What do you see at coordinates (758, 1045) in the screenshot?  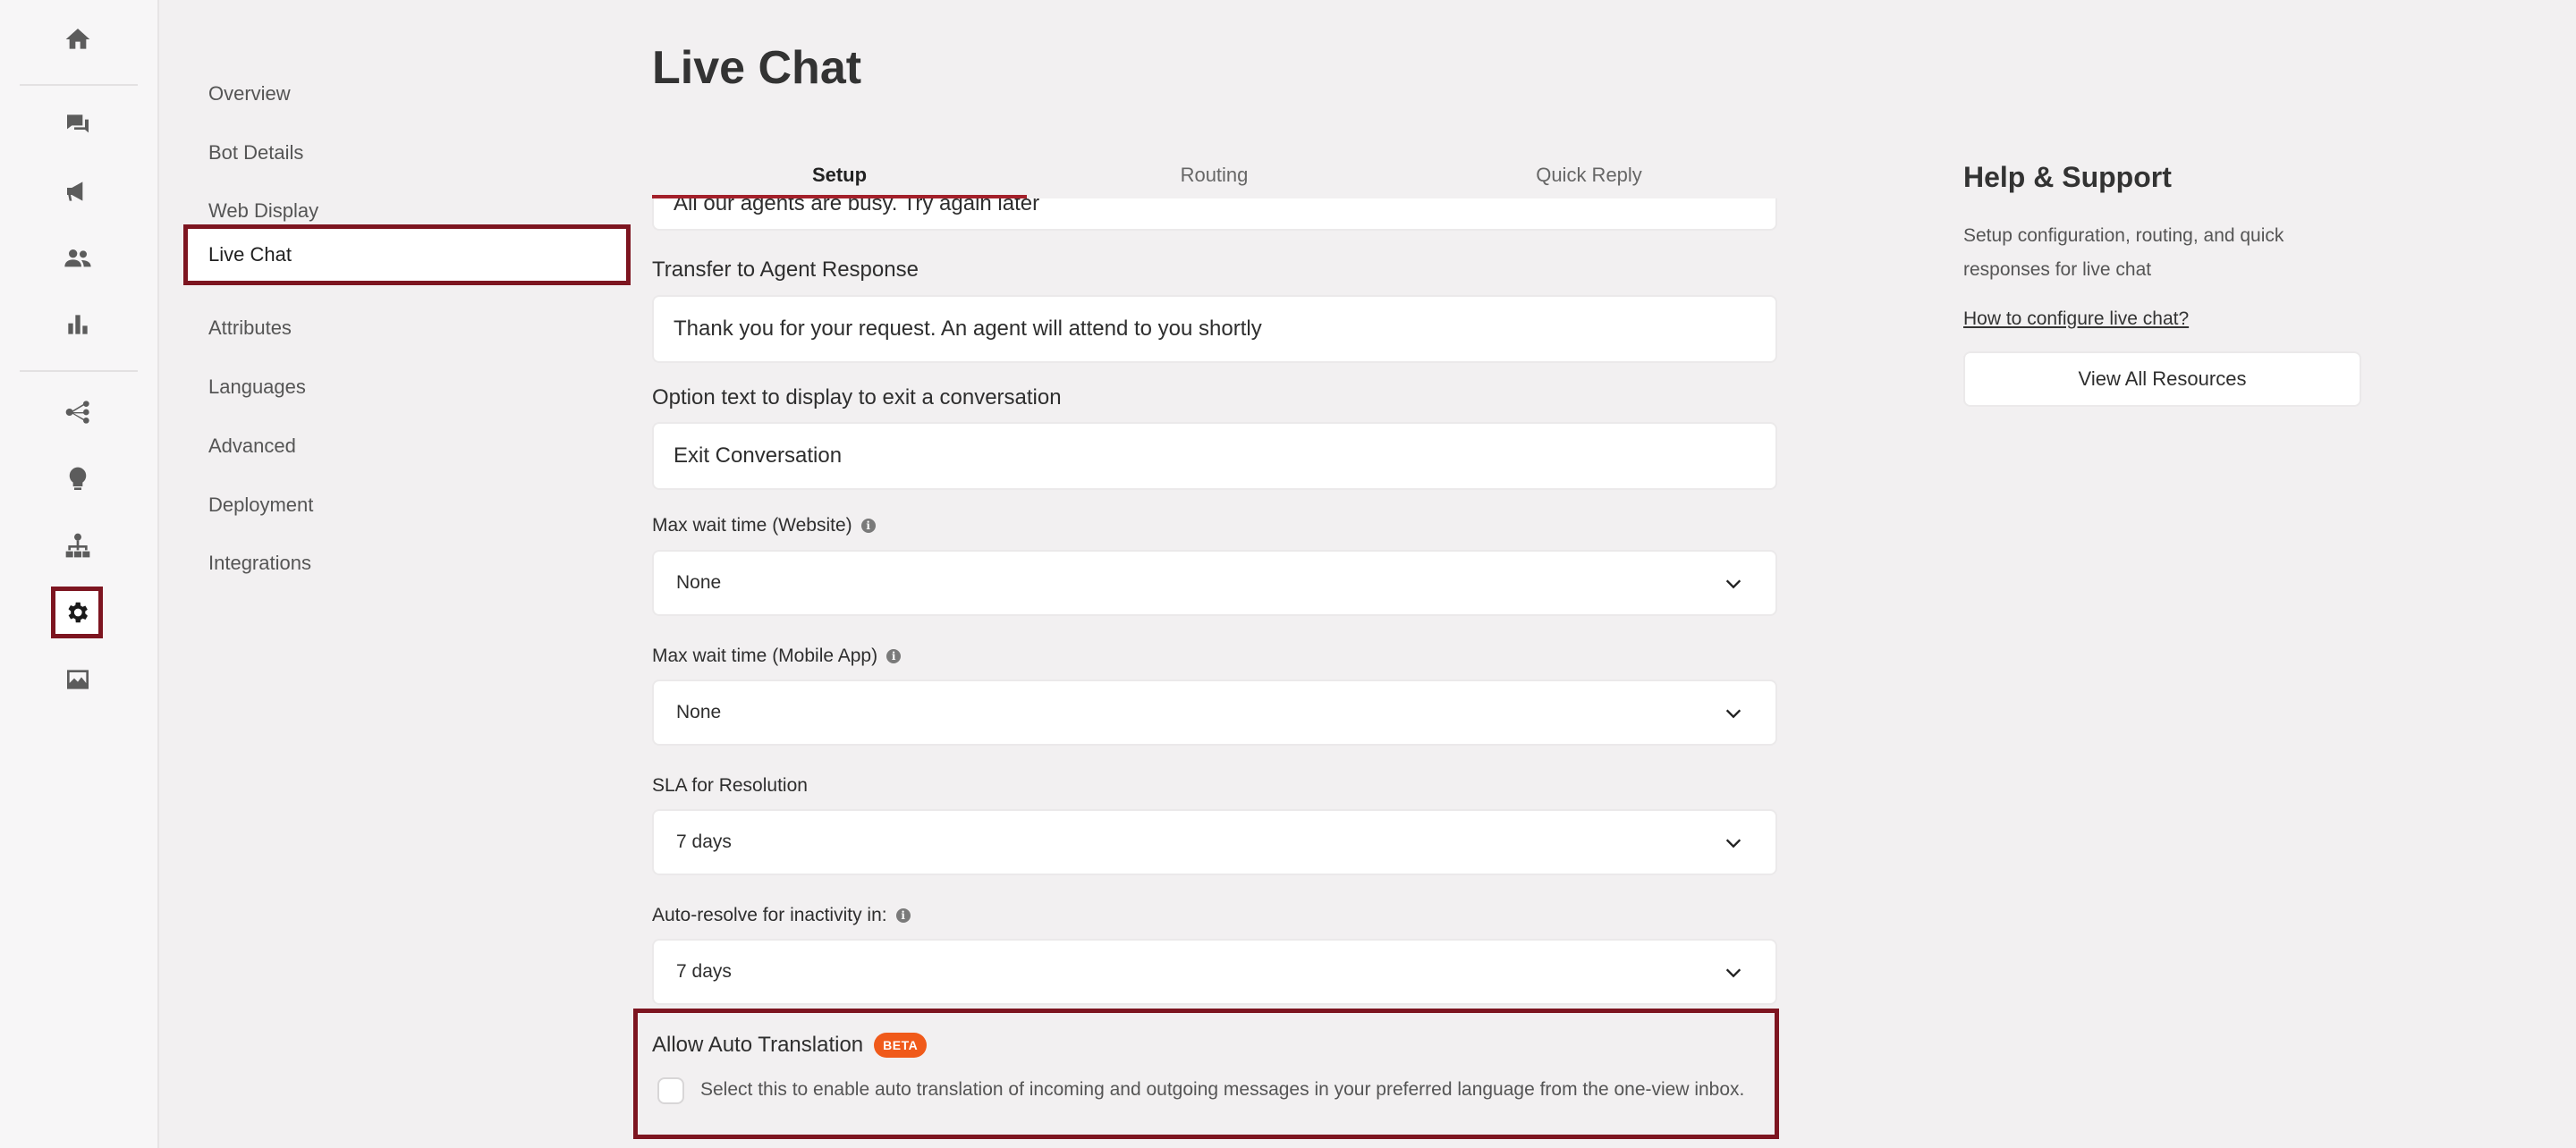 I see `auto-translation-label: Allow Auto Translation` at bounding box center [758, 1045].